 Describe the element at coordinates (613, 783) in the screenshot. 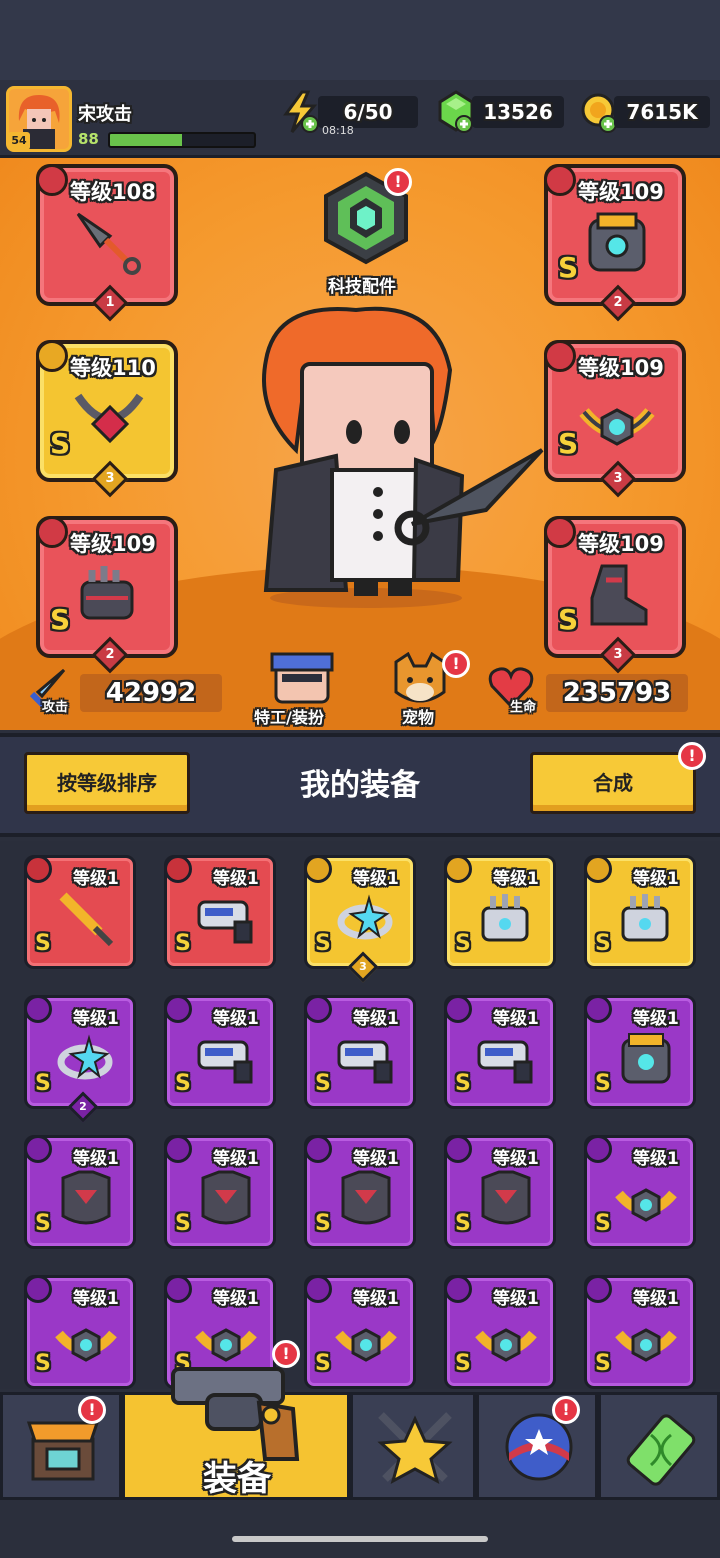

I see `merge-button: 合成` at that location.